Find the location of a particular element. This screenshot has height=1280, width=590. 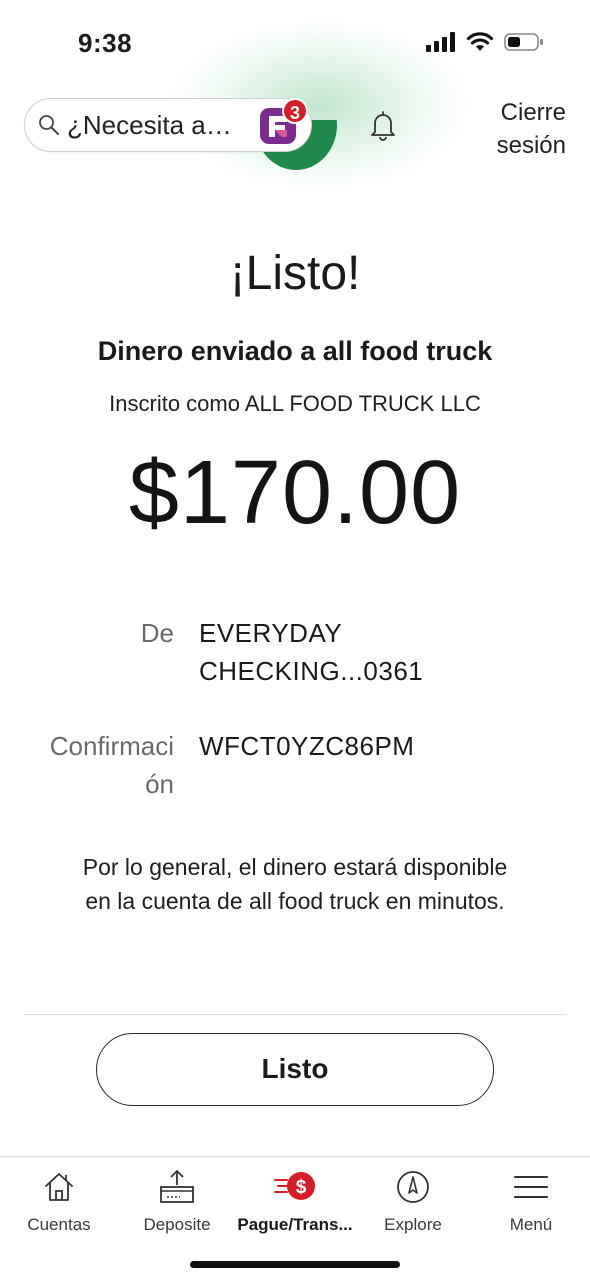

from-account-line1: EVERYDAY is located at coordinates (271, 633).